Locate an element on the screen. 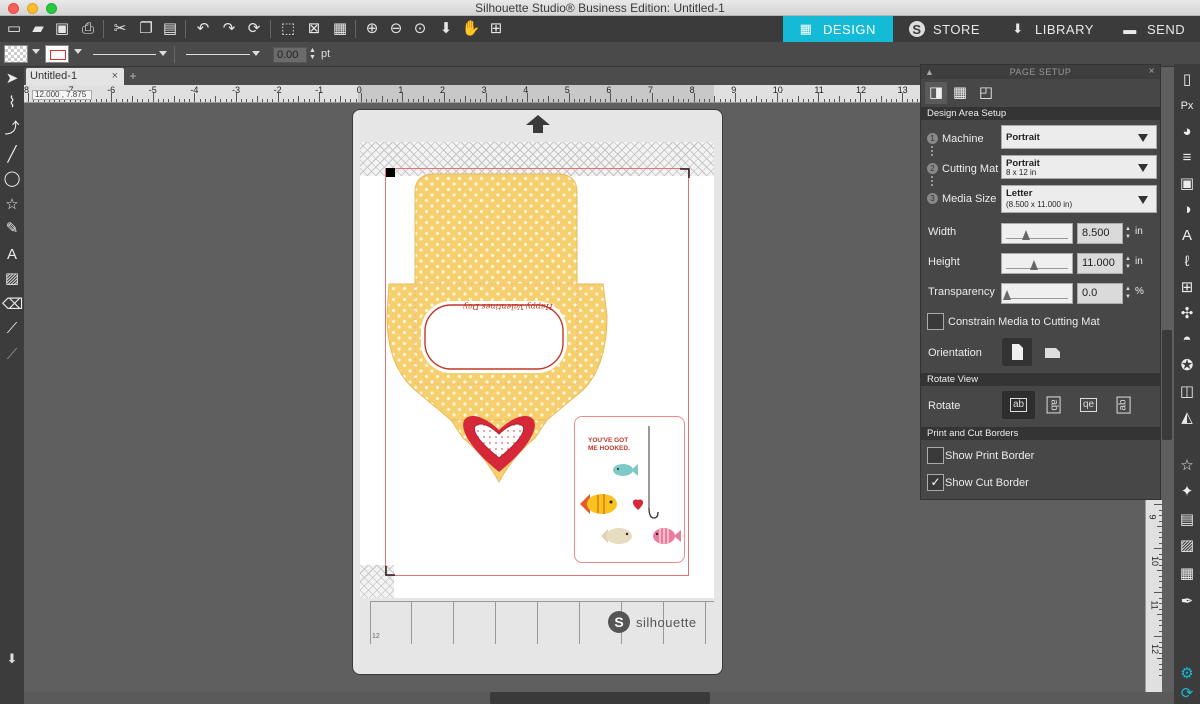 Image resolution: width=1200 pixels, height=704 pixels. select-all-icon: ⬚ is located at coordinates (288, 29).